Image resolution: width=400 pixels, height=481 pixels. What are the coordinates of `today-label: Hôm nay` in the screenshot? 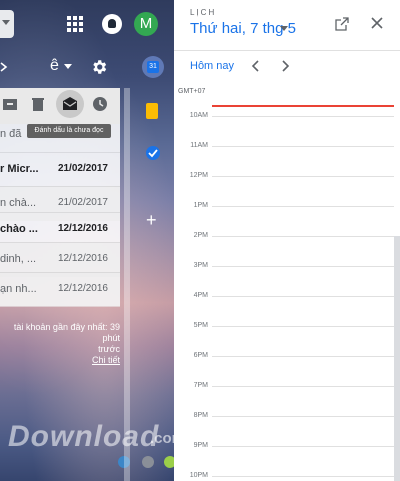 It's located at (212, 66).